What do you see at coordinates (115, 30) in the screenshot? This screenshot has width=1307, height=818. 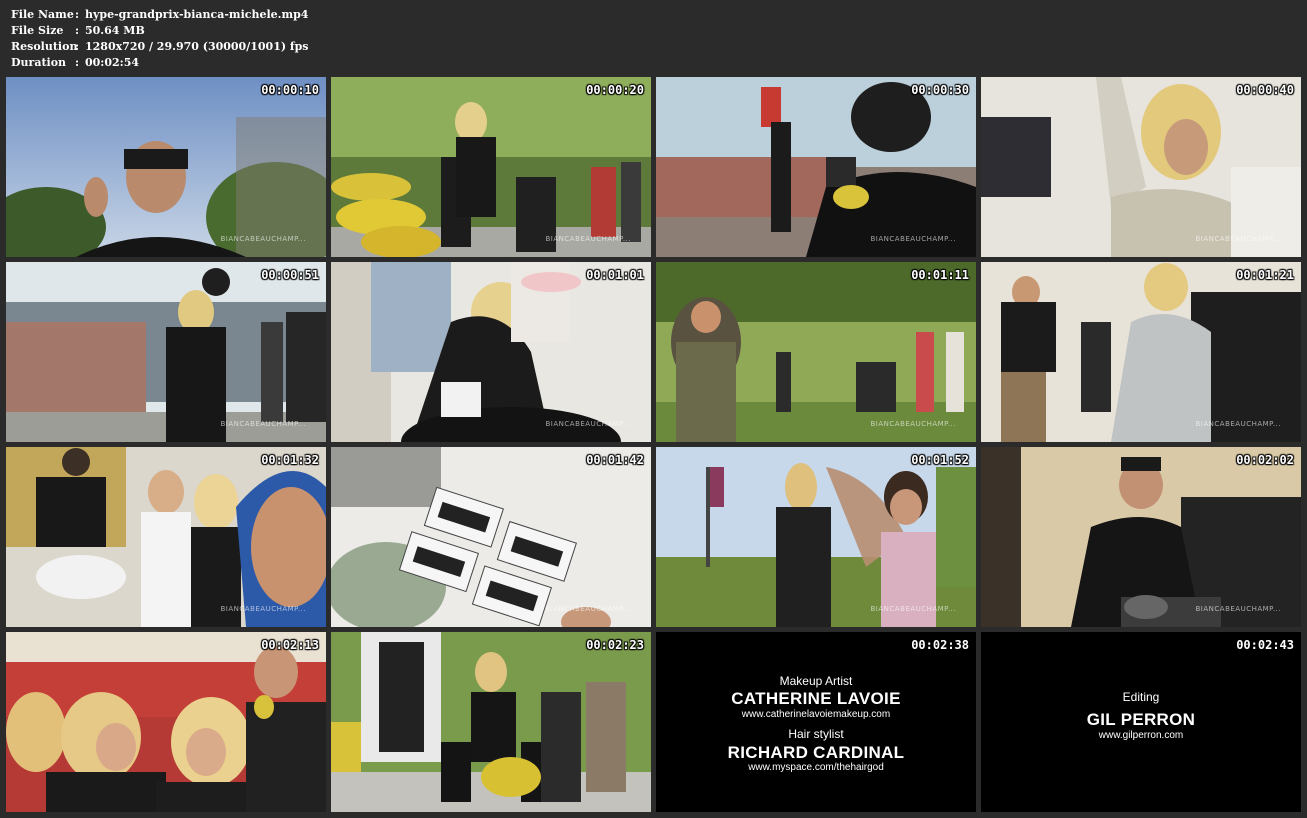 I see `file-size-value: 50.64 MB` at bounding box center [115, 30].